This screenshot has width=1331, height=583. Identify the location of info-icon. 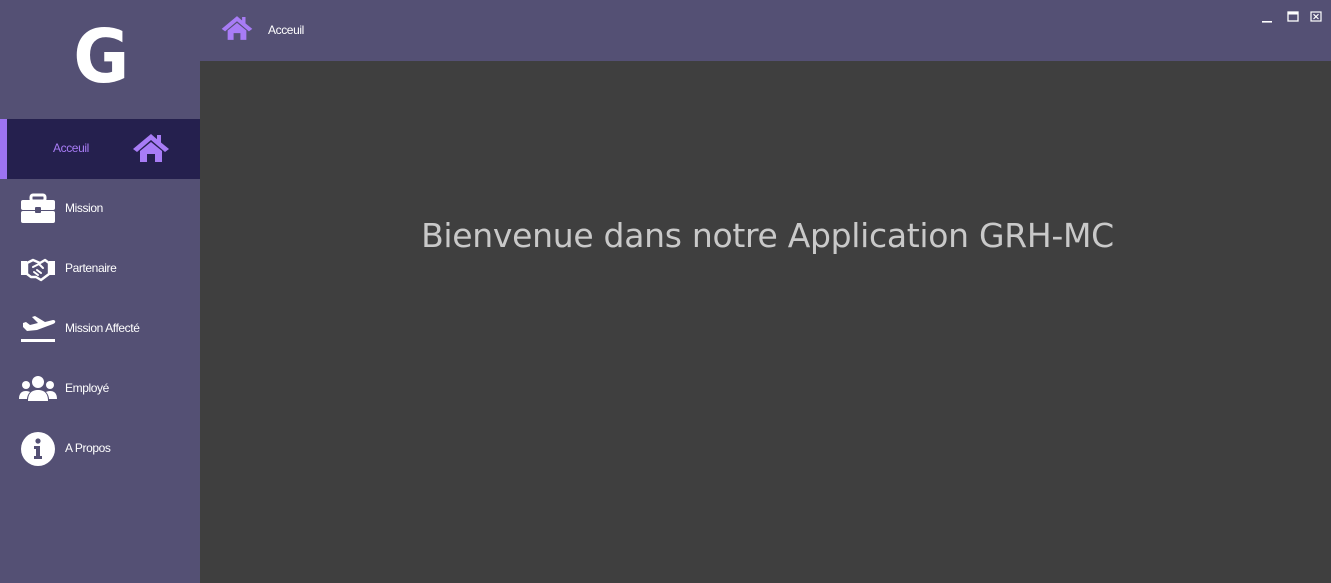
(38, 449).